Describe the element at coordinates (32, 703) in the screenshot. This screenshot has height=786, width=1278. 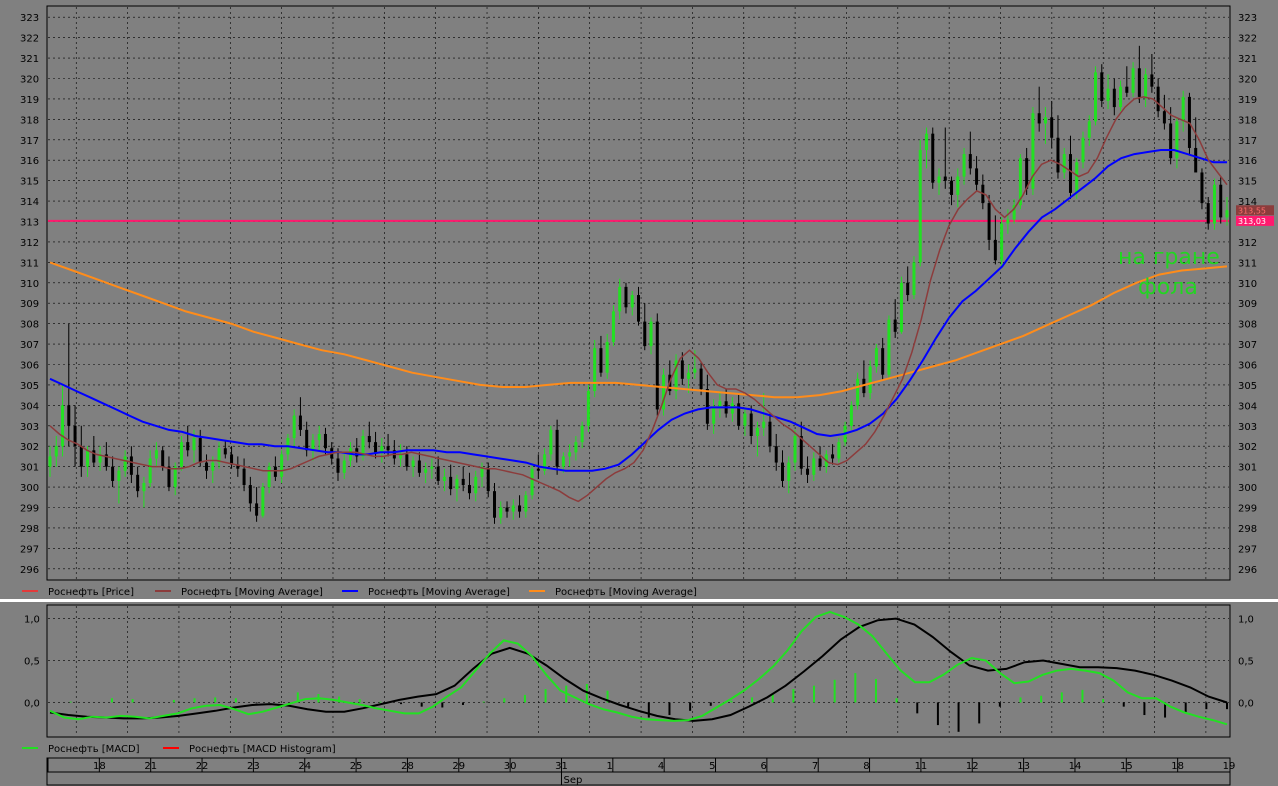
I see `macd-y-tick-label: 0,0` at that location.